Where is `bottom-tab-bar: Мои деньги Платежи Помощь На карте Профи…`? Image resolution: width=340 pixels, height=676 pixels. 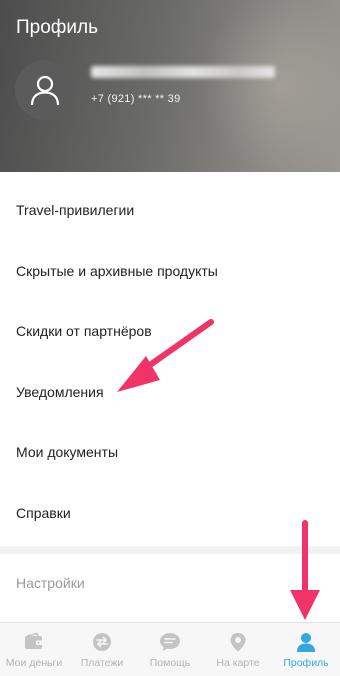
bottom-tab-bar: Мои деньги Платежи Помощь На карте Профи… is located at coordinates (170, 649).